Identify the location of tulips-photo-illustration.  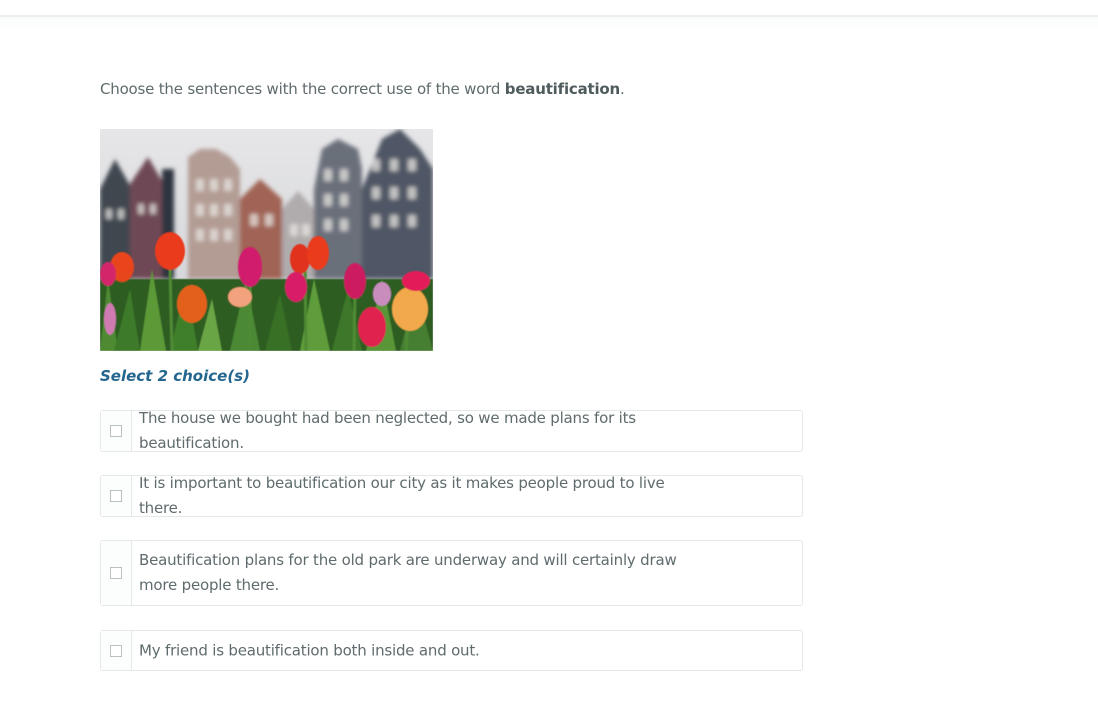
(266, 240).